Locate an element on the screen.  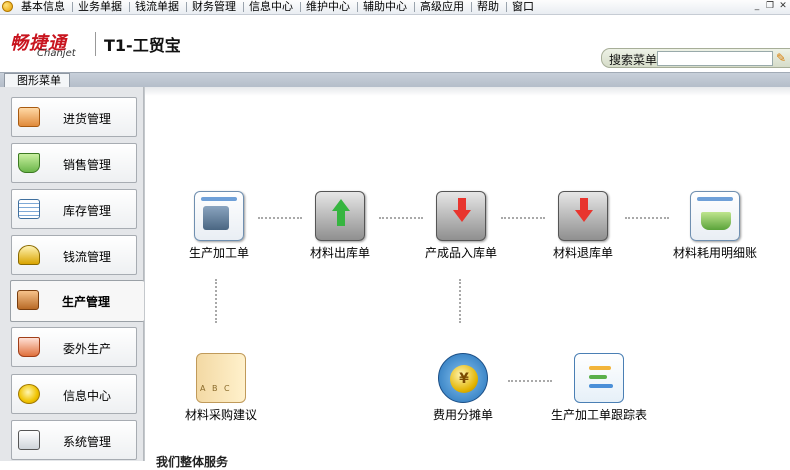
material-return-icon is located at coordinates (583, 216).